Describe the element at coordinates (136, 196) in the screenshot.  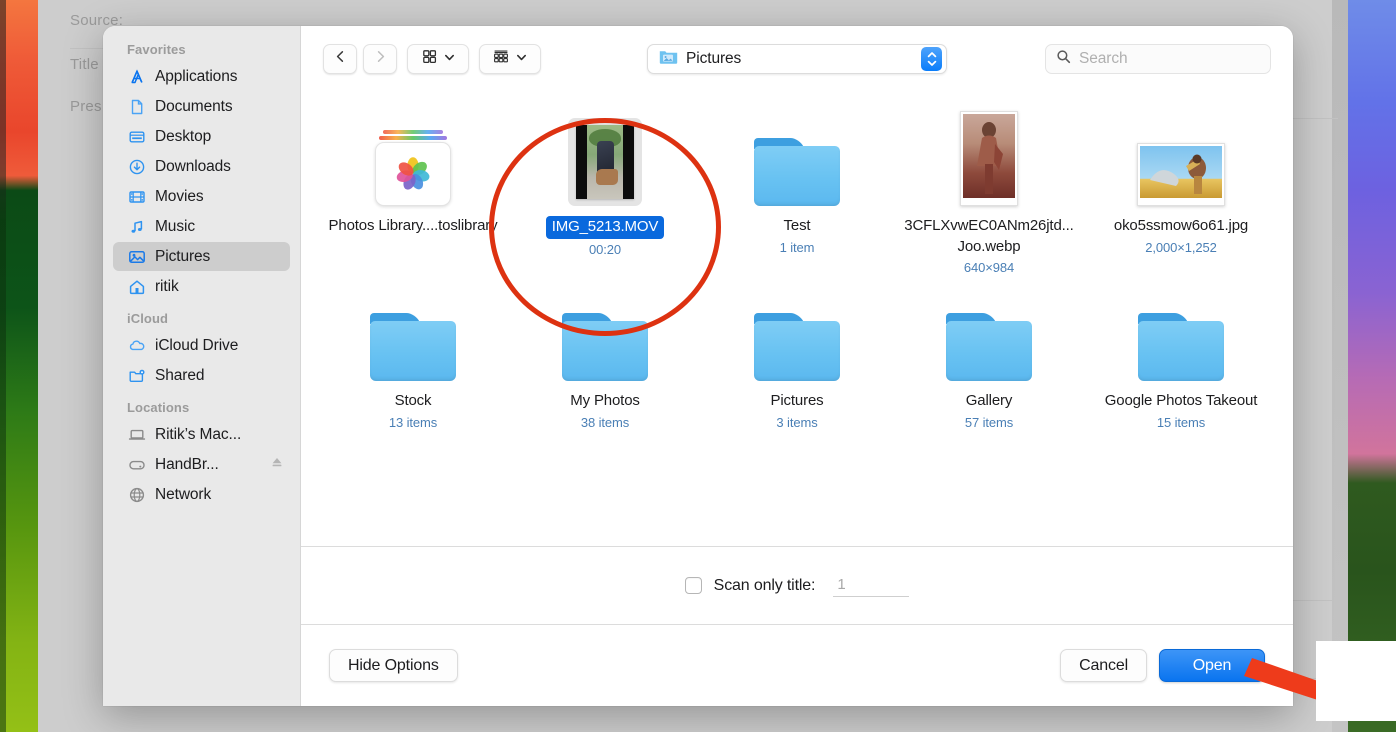
I see `movies-icon` at that location.